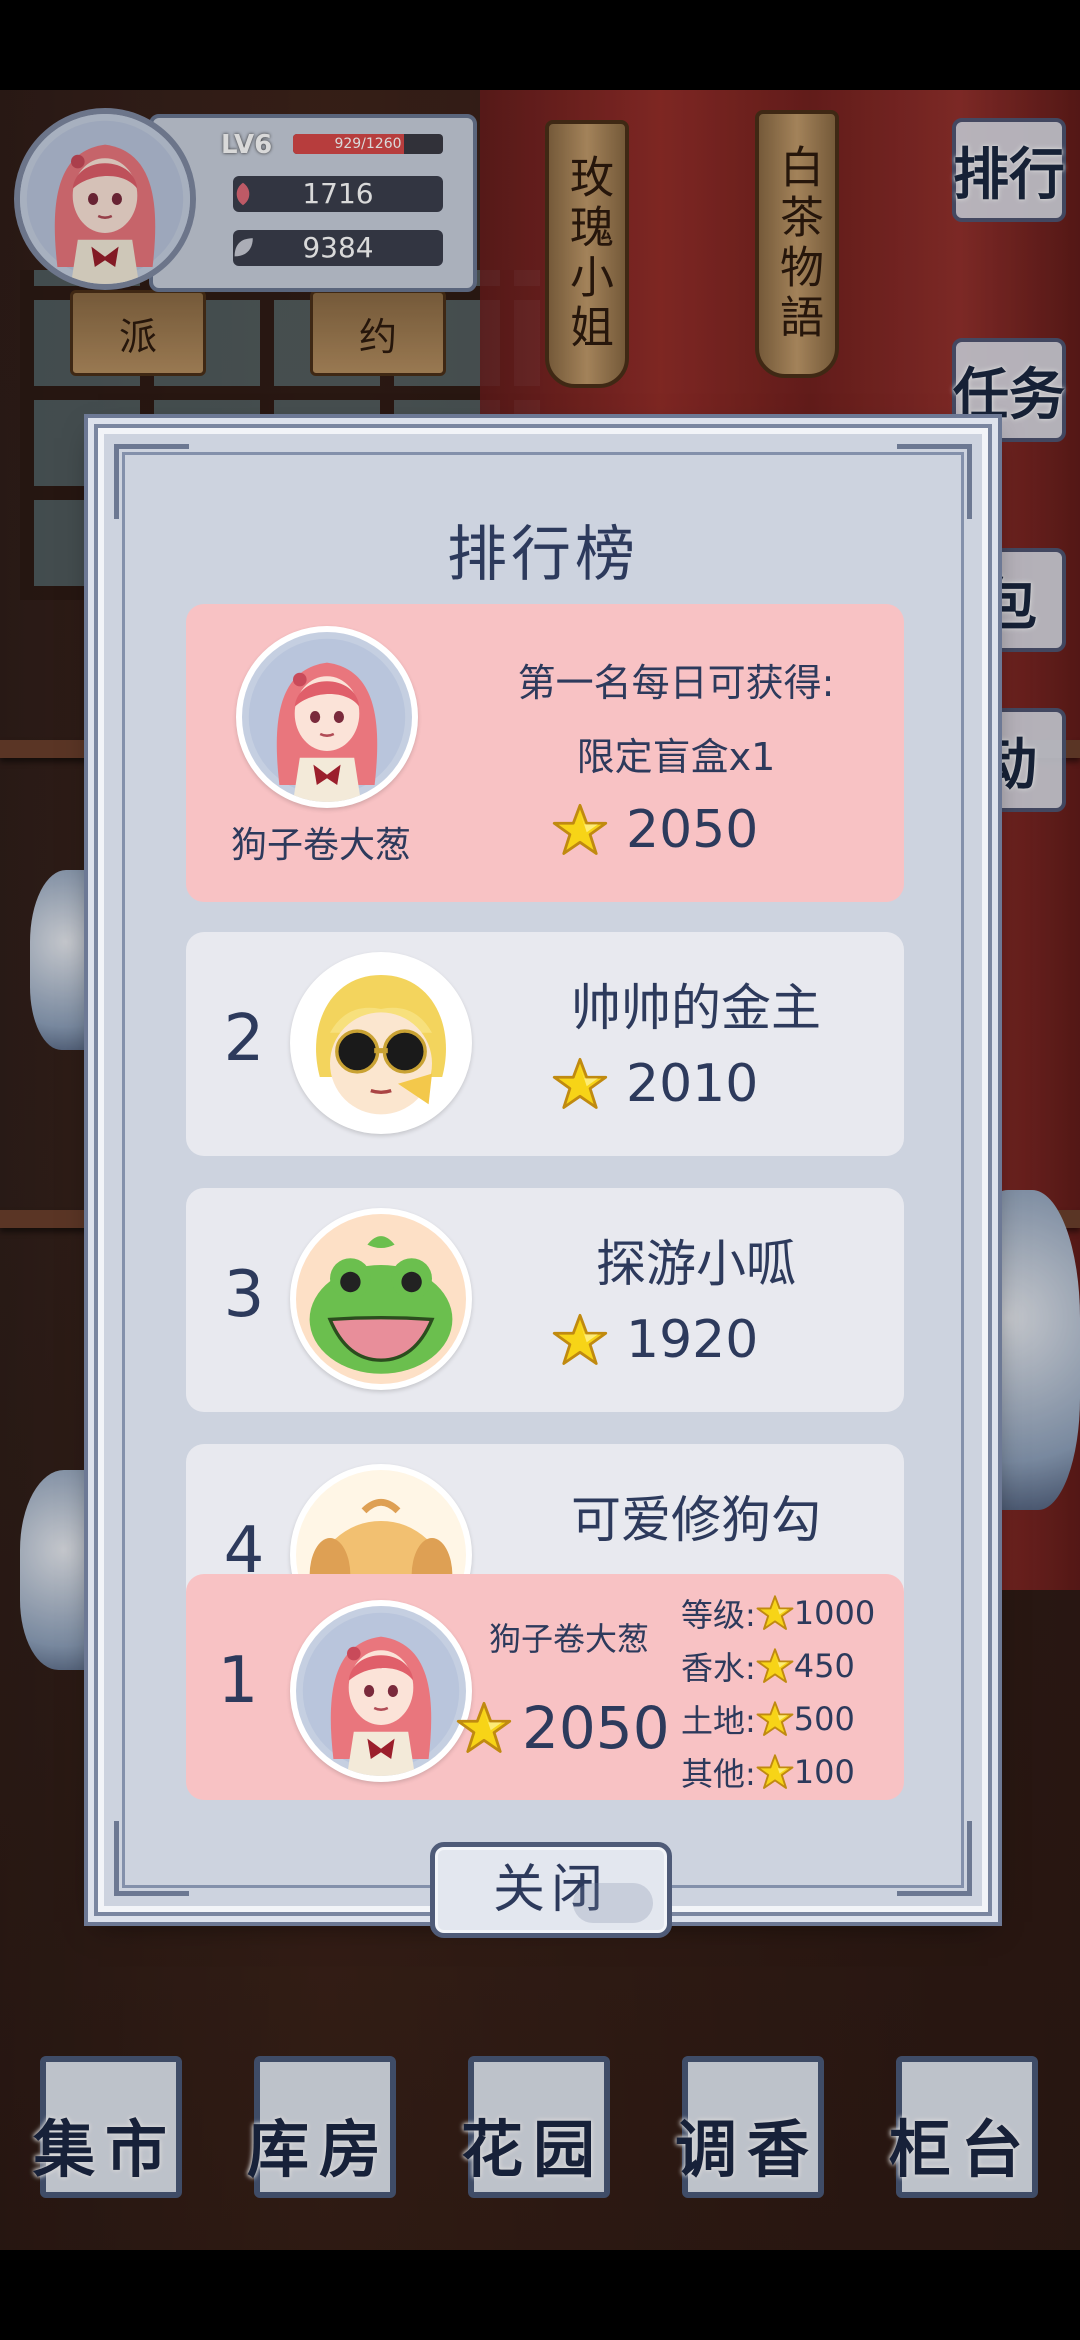 Image resolution: width=1080 pixels, height=2340 pixels. What do you see at coordinates (551, 1890) in the screenshot?
I see `close-button: 关闭` at bounding box center [551, 1890].